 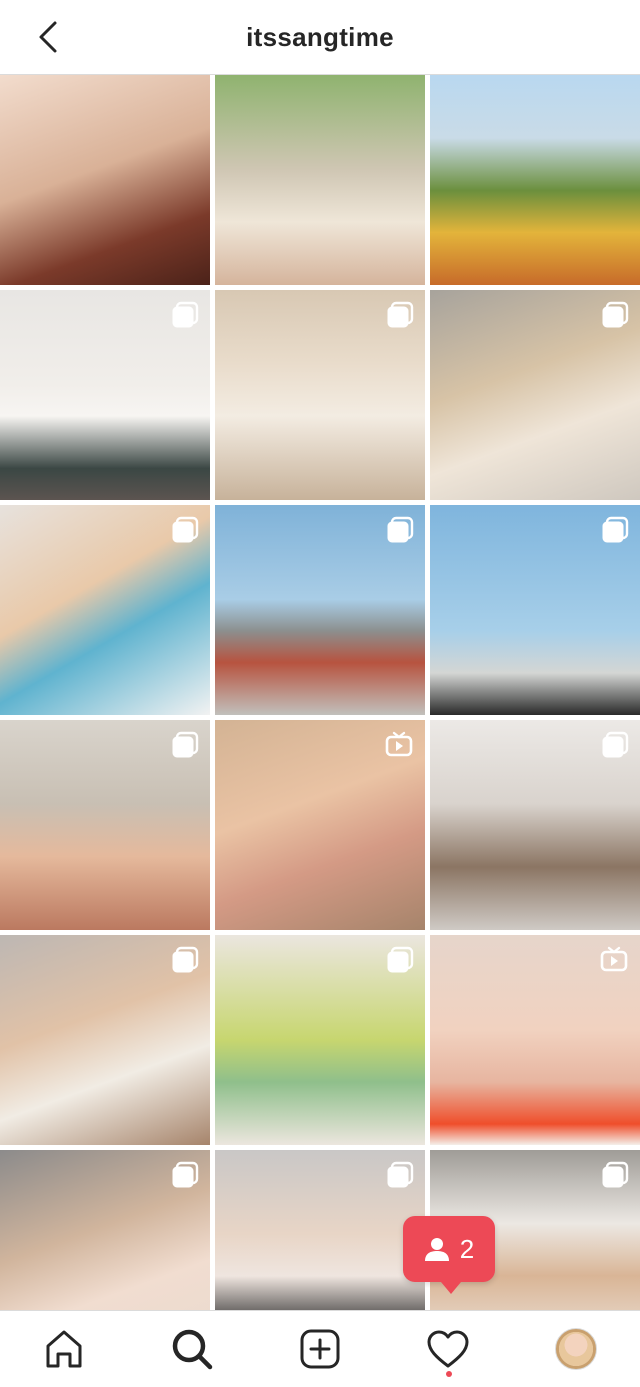 I want to click on home-icon, so click(x=64, y=1349).